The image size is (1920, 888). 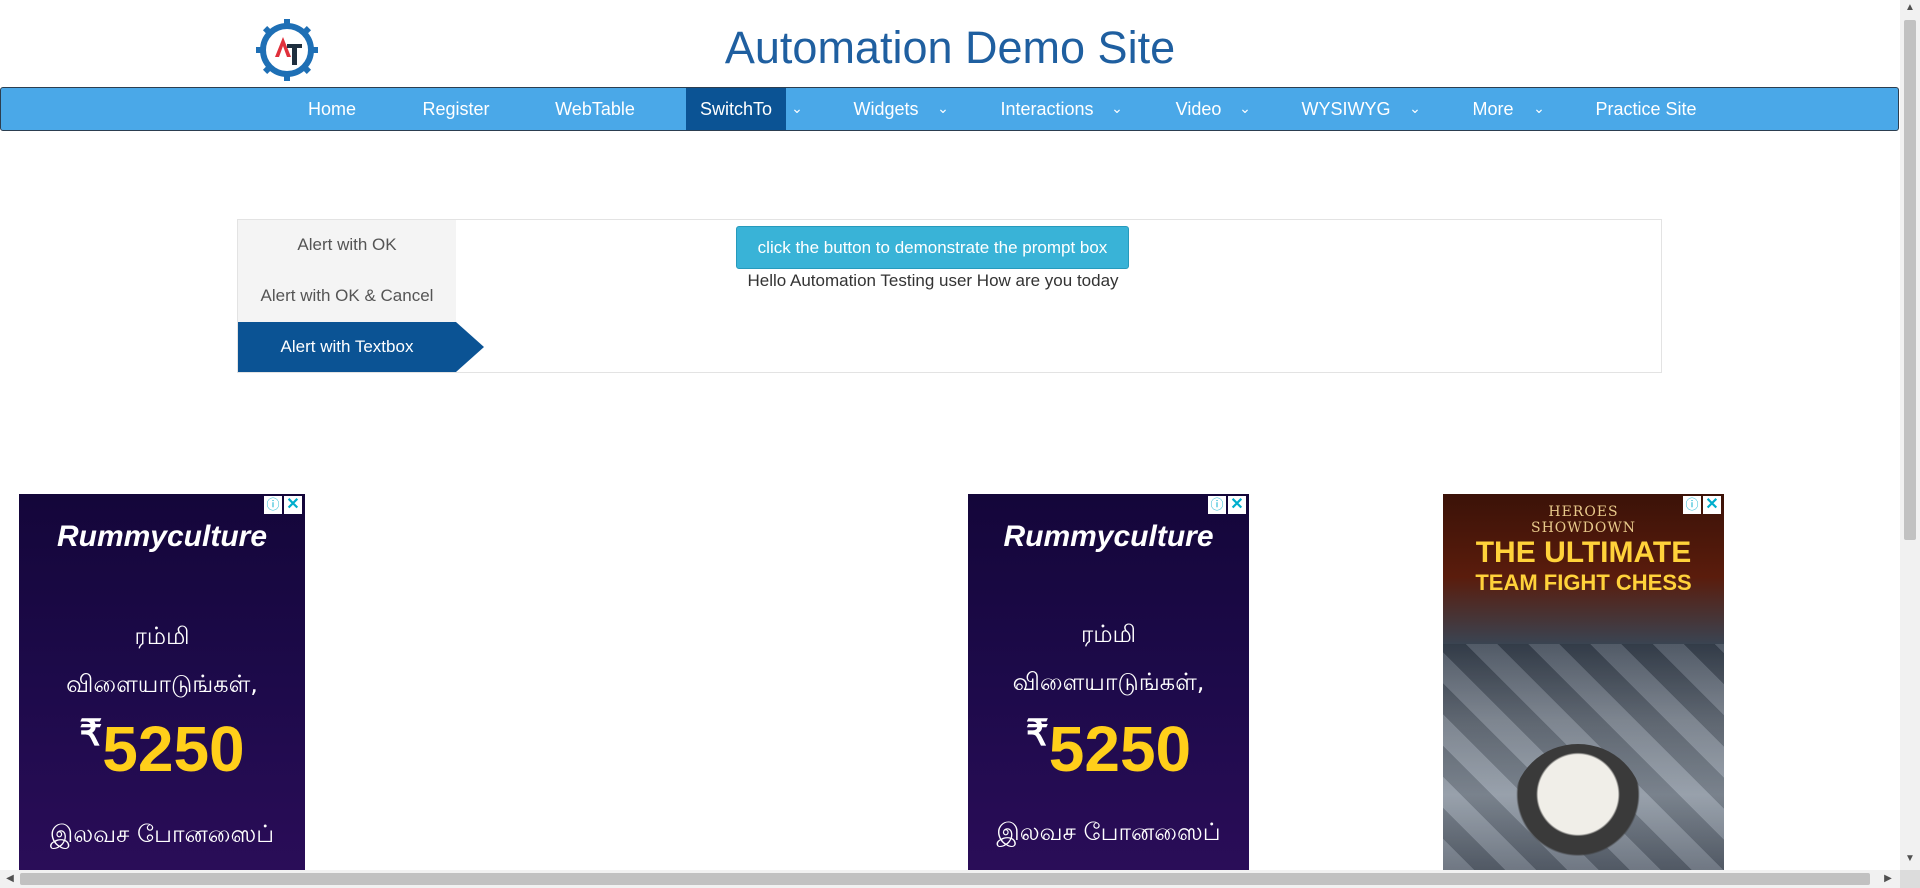 What do you see at coordinates (1910, 7) in the screenshot?
I see `scroll-up-icon: ▲` at bounding box center [1910, 7].